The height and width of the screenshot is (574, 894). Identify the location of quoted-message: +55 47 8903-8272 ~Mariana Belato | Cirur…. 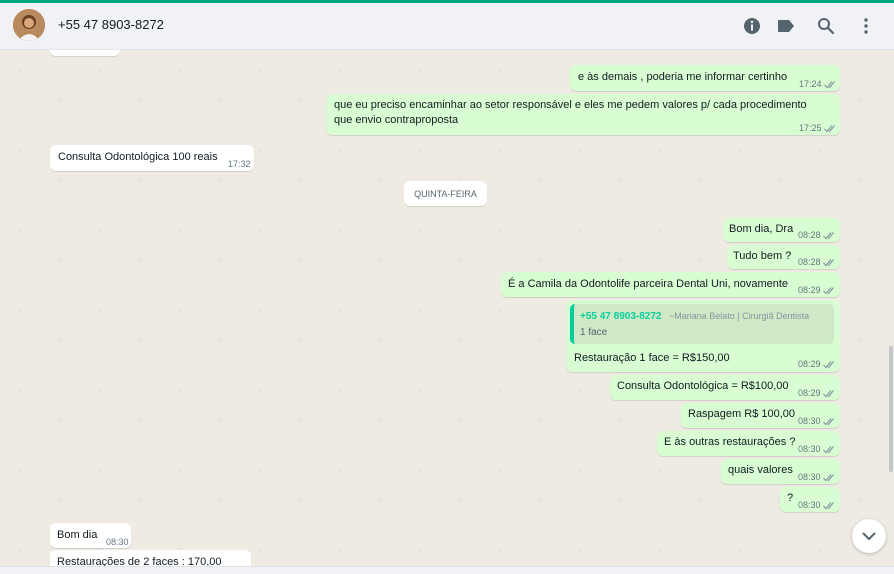
(702, 324).